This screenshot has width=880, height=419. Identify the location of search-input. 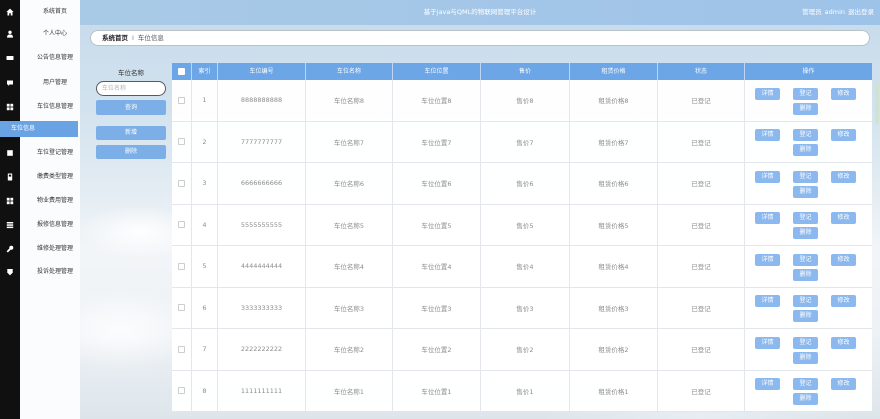
(131, 88).